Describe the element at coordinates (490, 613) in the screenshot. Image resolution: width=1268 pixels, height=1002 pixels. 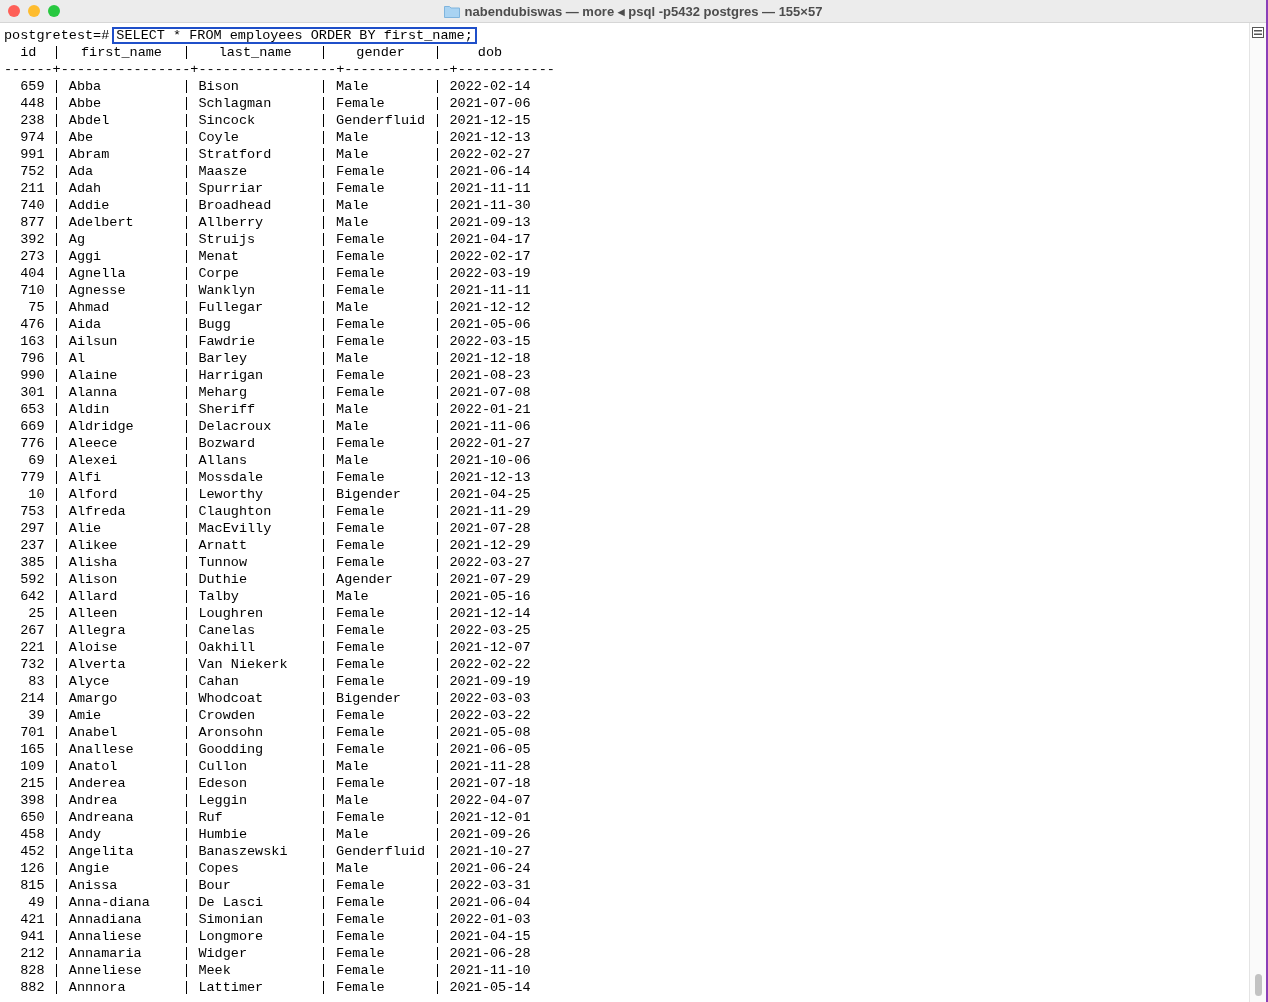
I see `table-cell-text: 2021-12-14` at that location.